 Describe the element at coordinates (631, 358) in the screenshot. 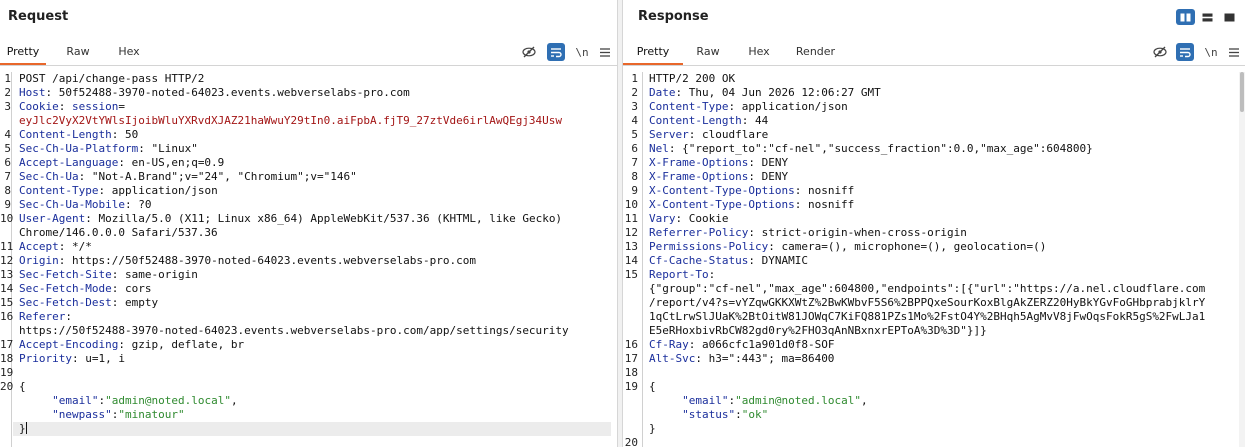

I see `line-number: 17` at that location.